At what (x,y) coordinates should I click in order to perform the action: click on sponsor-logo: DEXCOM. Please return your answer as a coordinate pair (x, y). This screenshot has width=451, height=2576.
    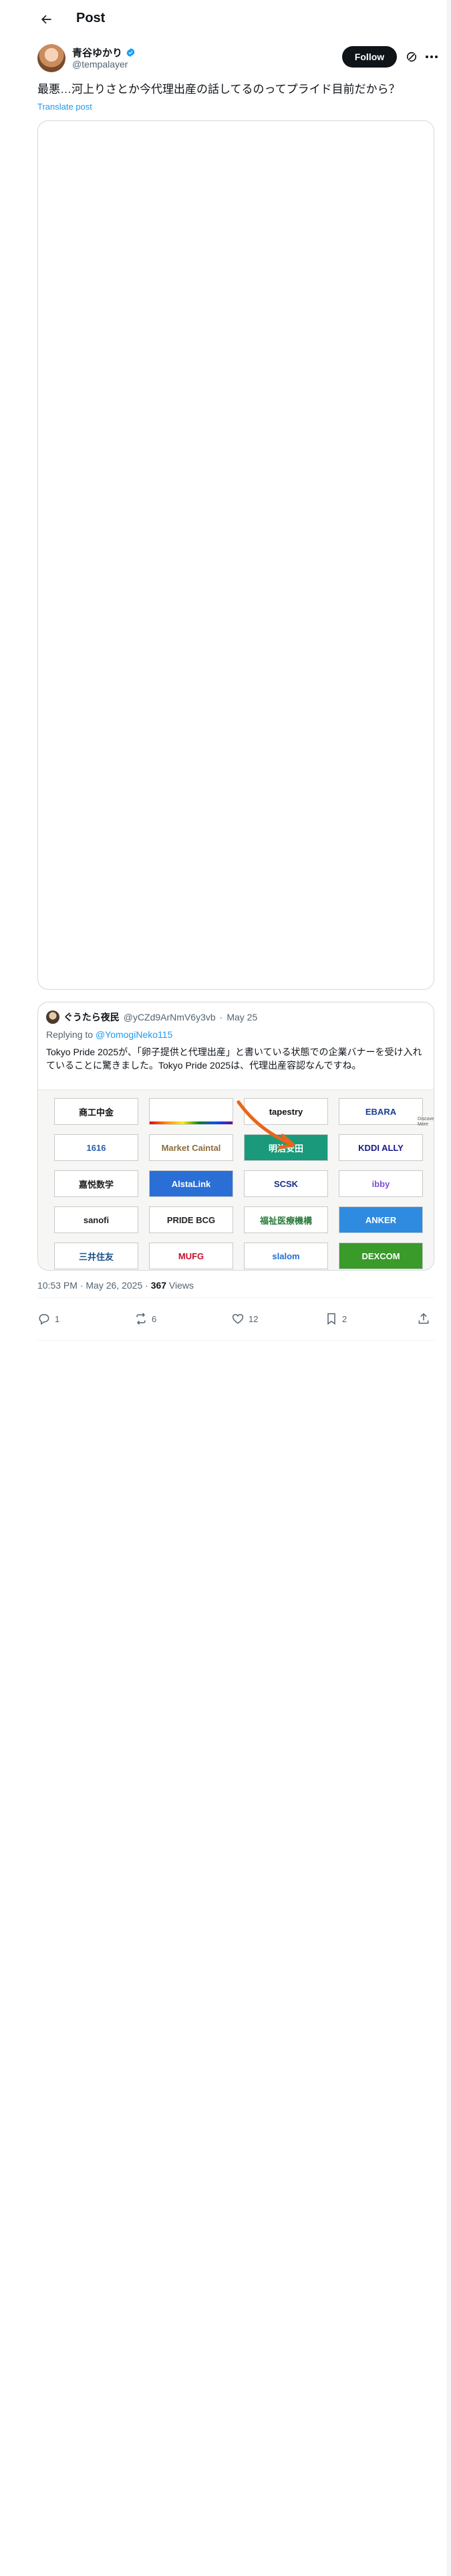
    Looking at the image, I should click on (381, 1256).